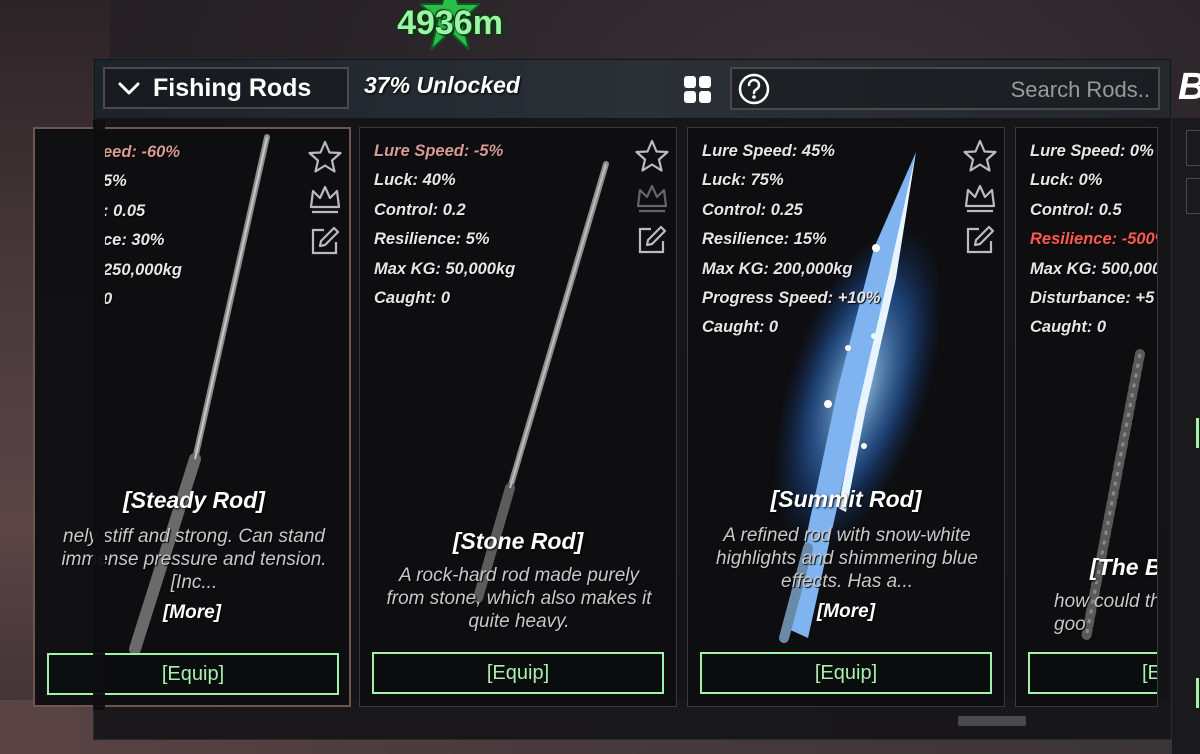 The height and width of the screenshot is (754, 1200). Describe the element at coordinates (743, 180) in the screenshot. I see `stat-luck: Luck: 75%` at that location.